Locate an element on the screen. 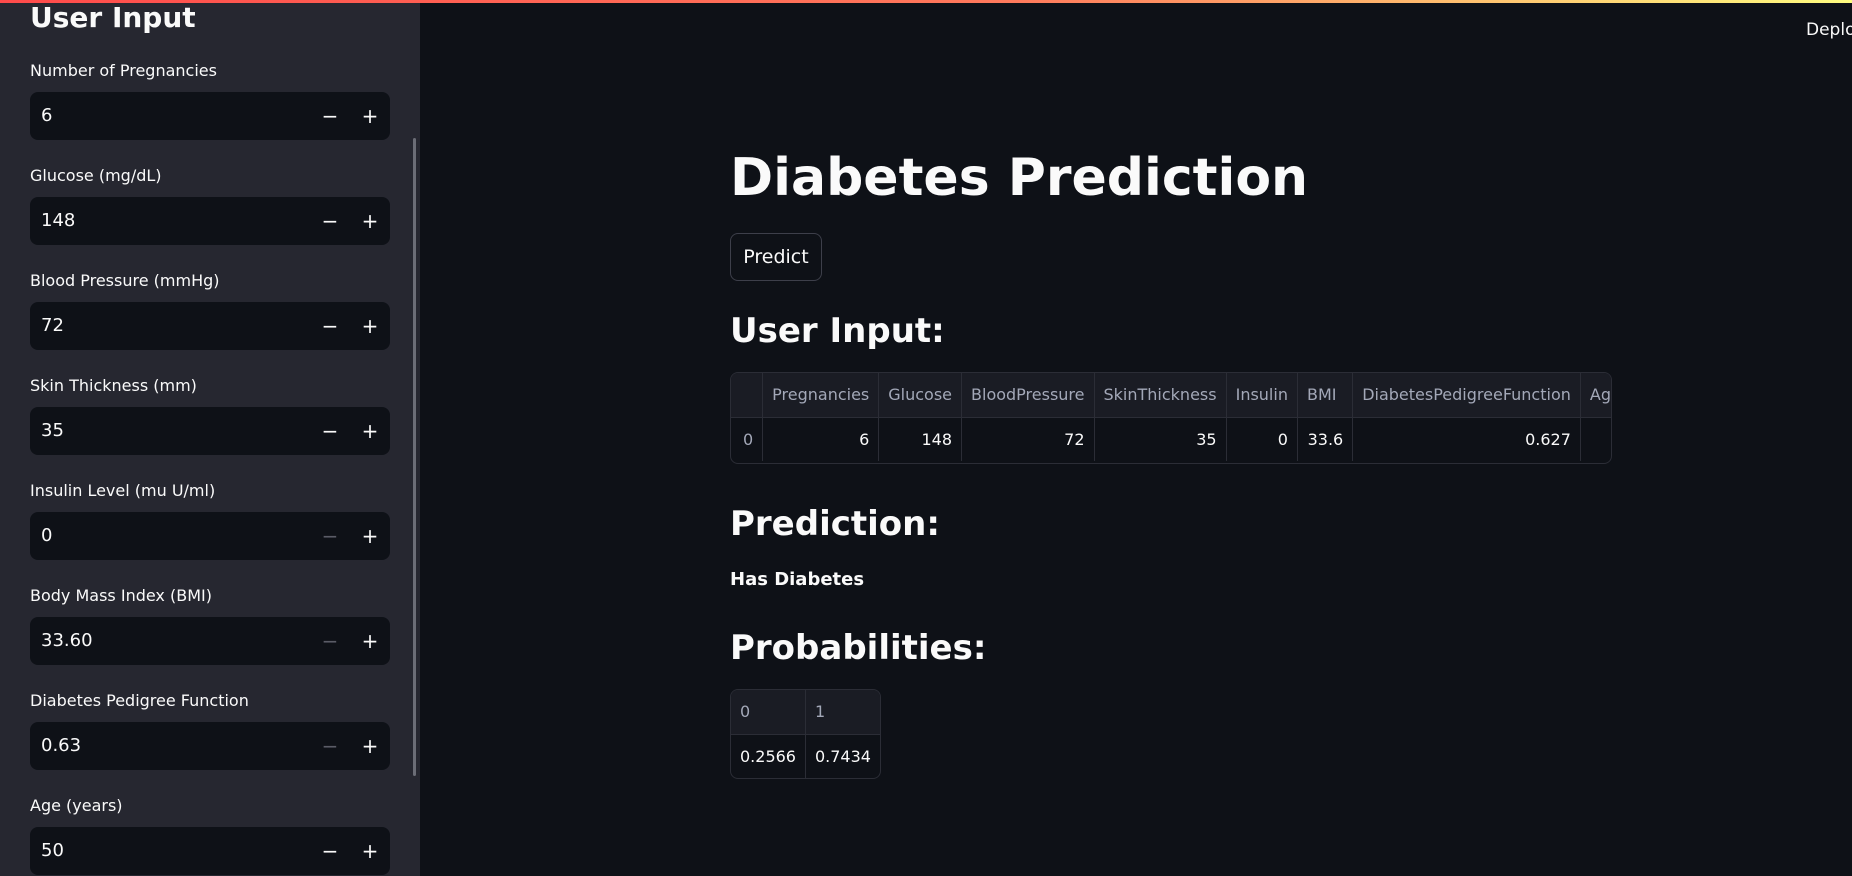 The width and height of the screenshot is (1852, 876). column-header: SkinThickness is located at coordinates (1160, 395).